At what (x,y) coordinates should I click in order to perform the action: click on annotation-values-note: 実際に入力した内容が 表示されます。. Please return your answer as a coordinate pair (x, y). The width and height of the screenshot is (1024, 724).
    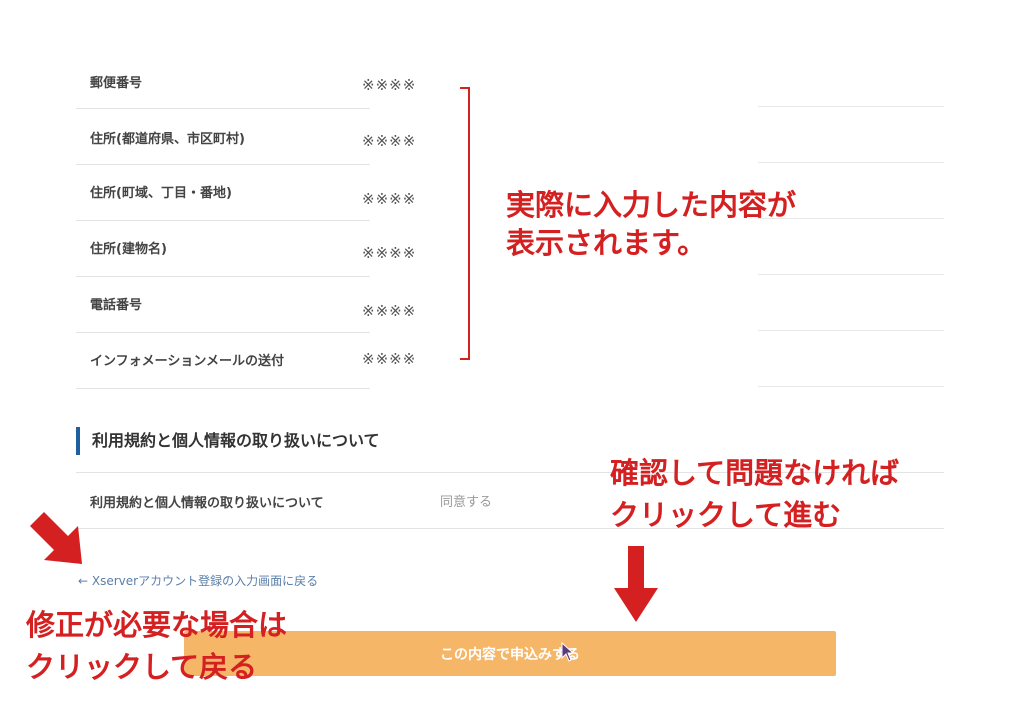
    Looking at the image, I should click on (651, 224).